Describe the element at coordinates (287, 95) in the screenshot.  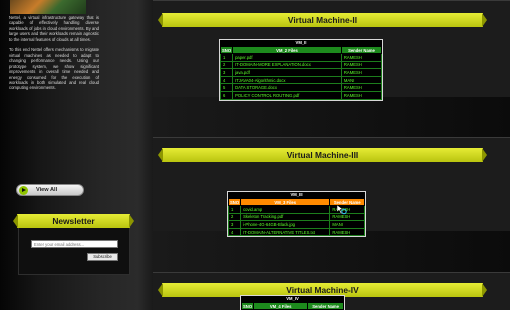
I see `file-name: POLICY CONTROL ROUTING.pdf` at that location.